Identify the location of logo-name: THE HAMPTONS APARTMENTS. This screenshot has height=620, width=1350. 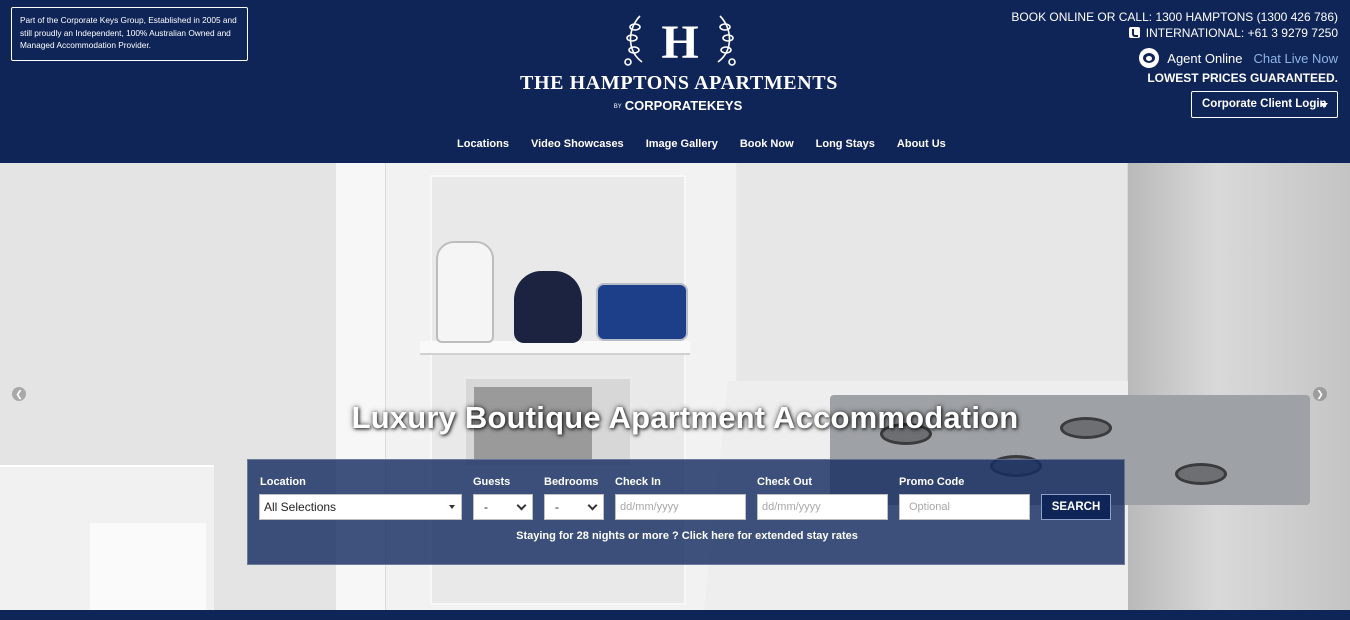
(679, 83).